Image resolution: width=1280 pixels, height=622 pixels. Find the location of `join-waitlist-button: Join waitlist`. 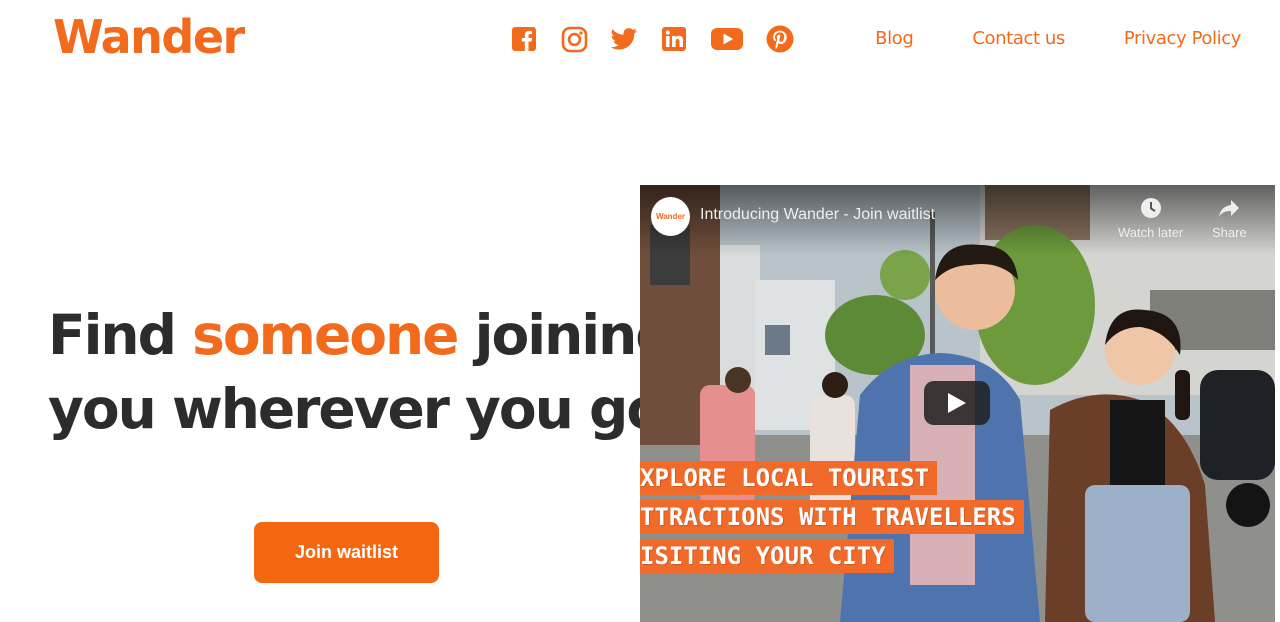

join-waitlist-button: Join waitlist is located at coordinates (346, 552).